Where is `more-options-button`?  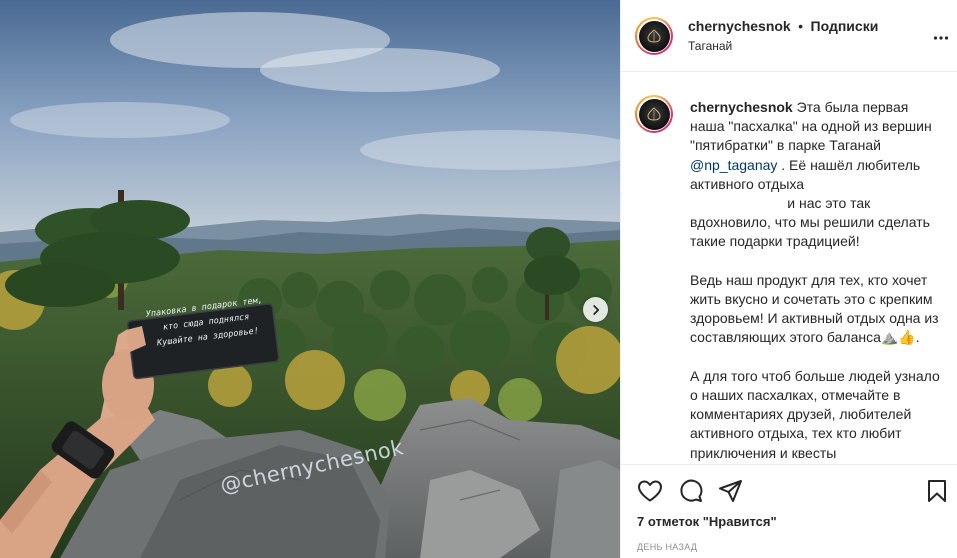 more-options-button is located at coordinates (941, 37).